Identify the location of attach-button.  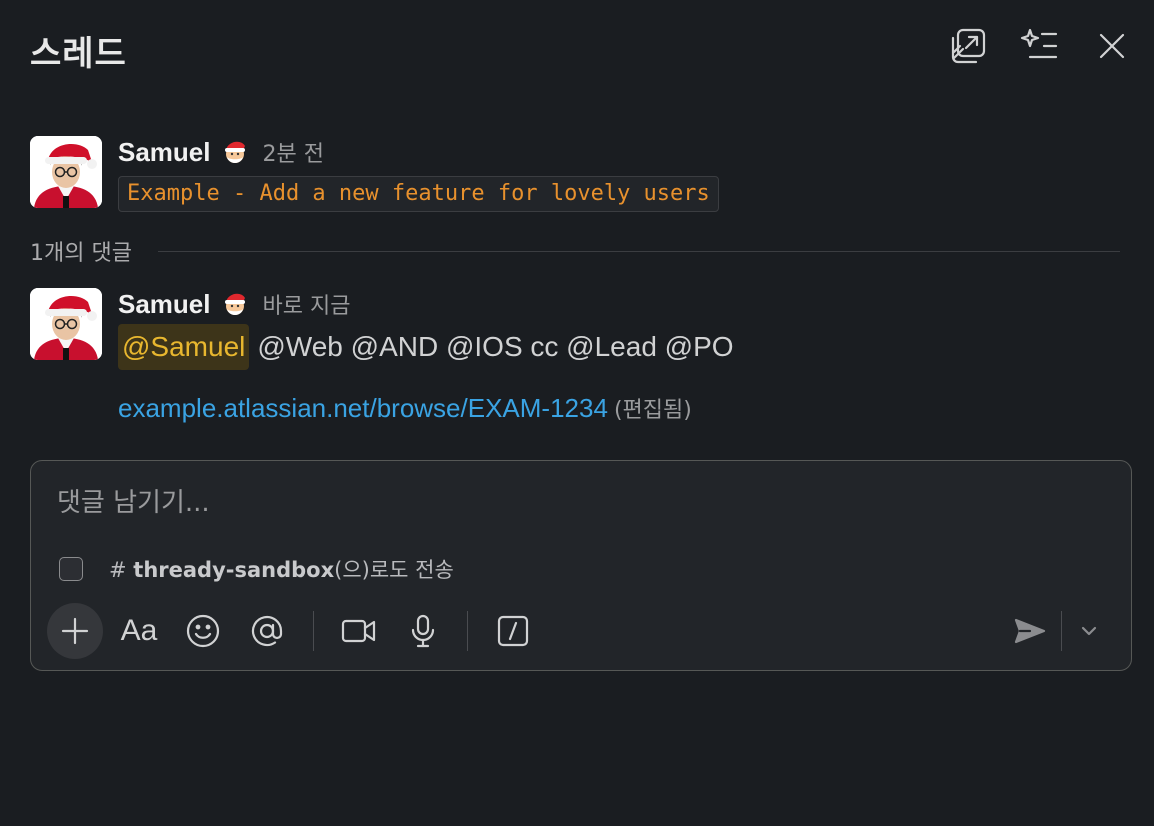
(75, 631).